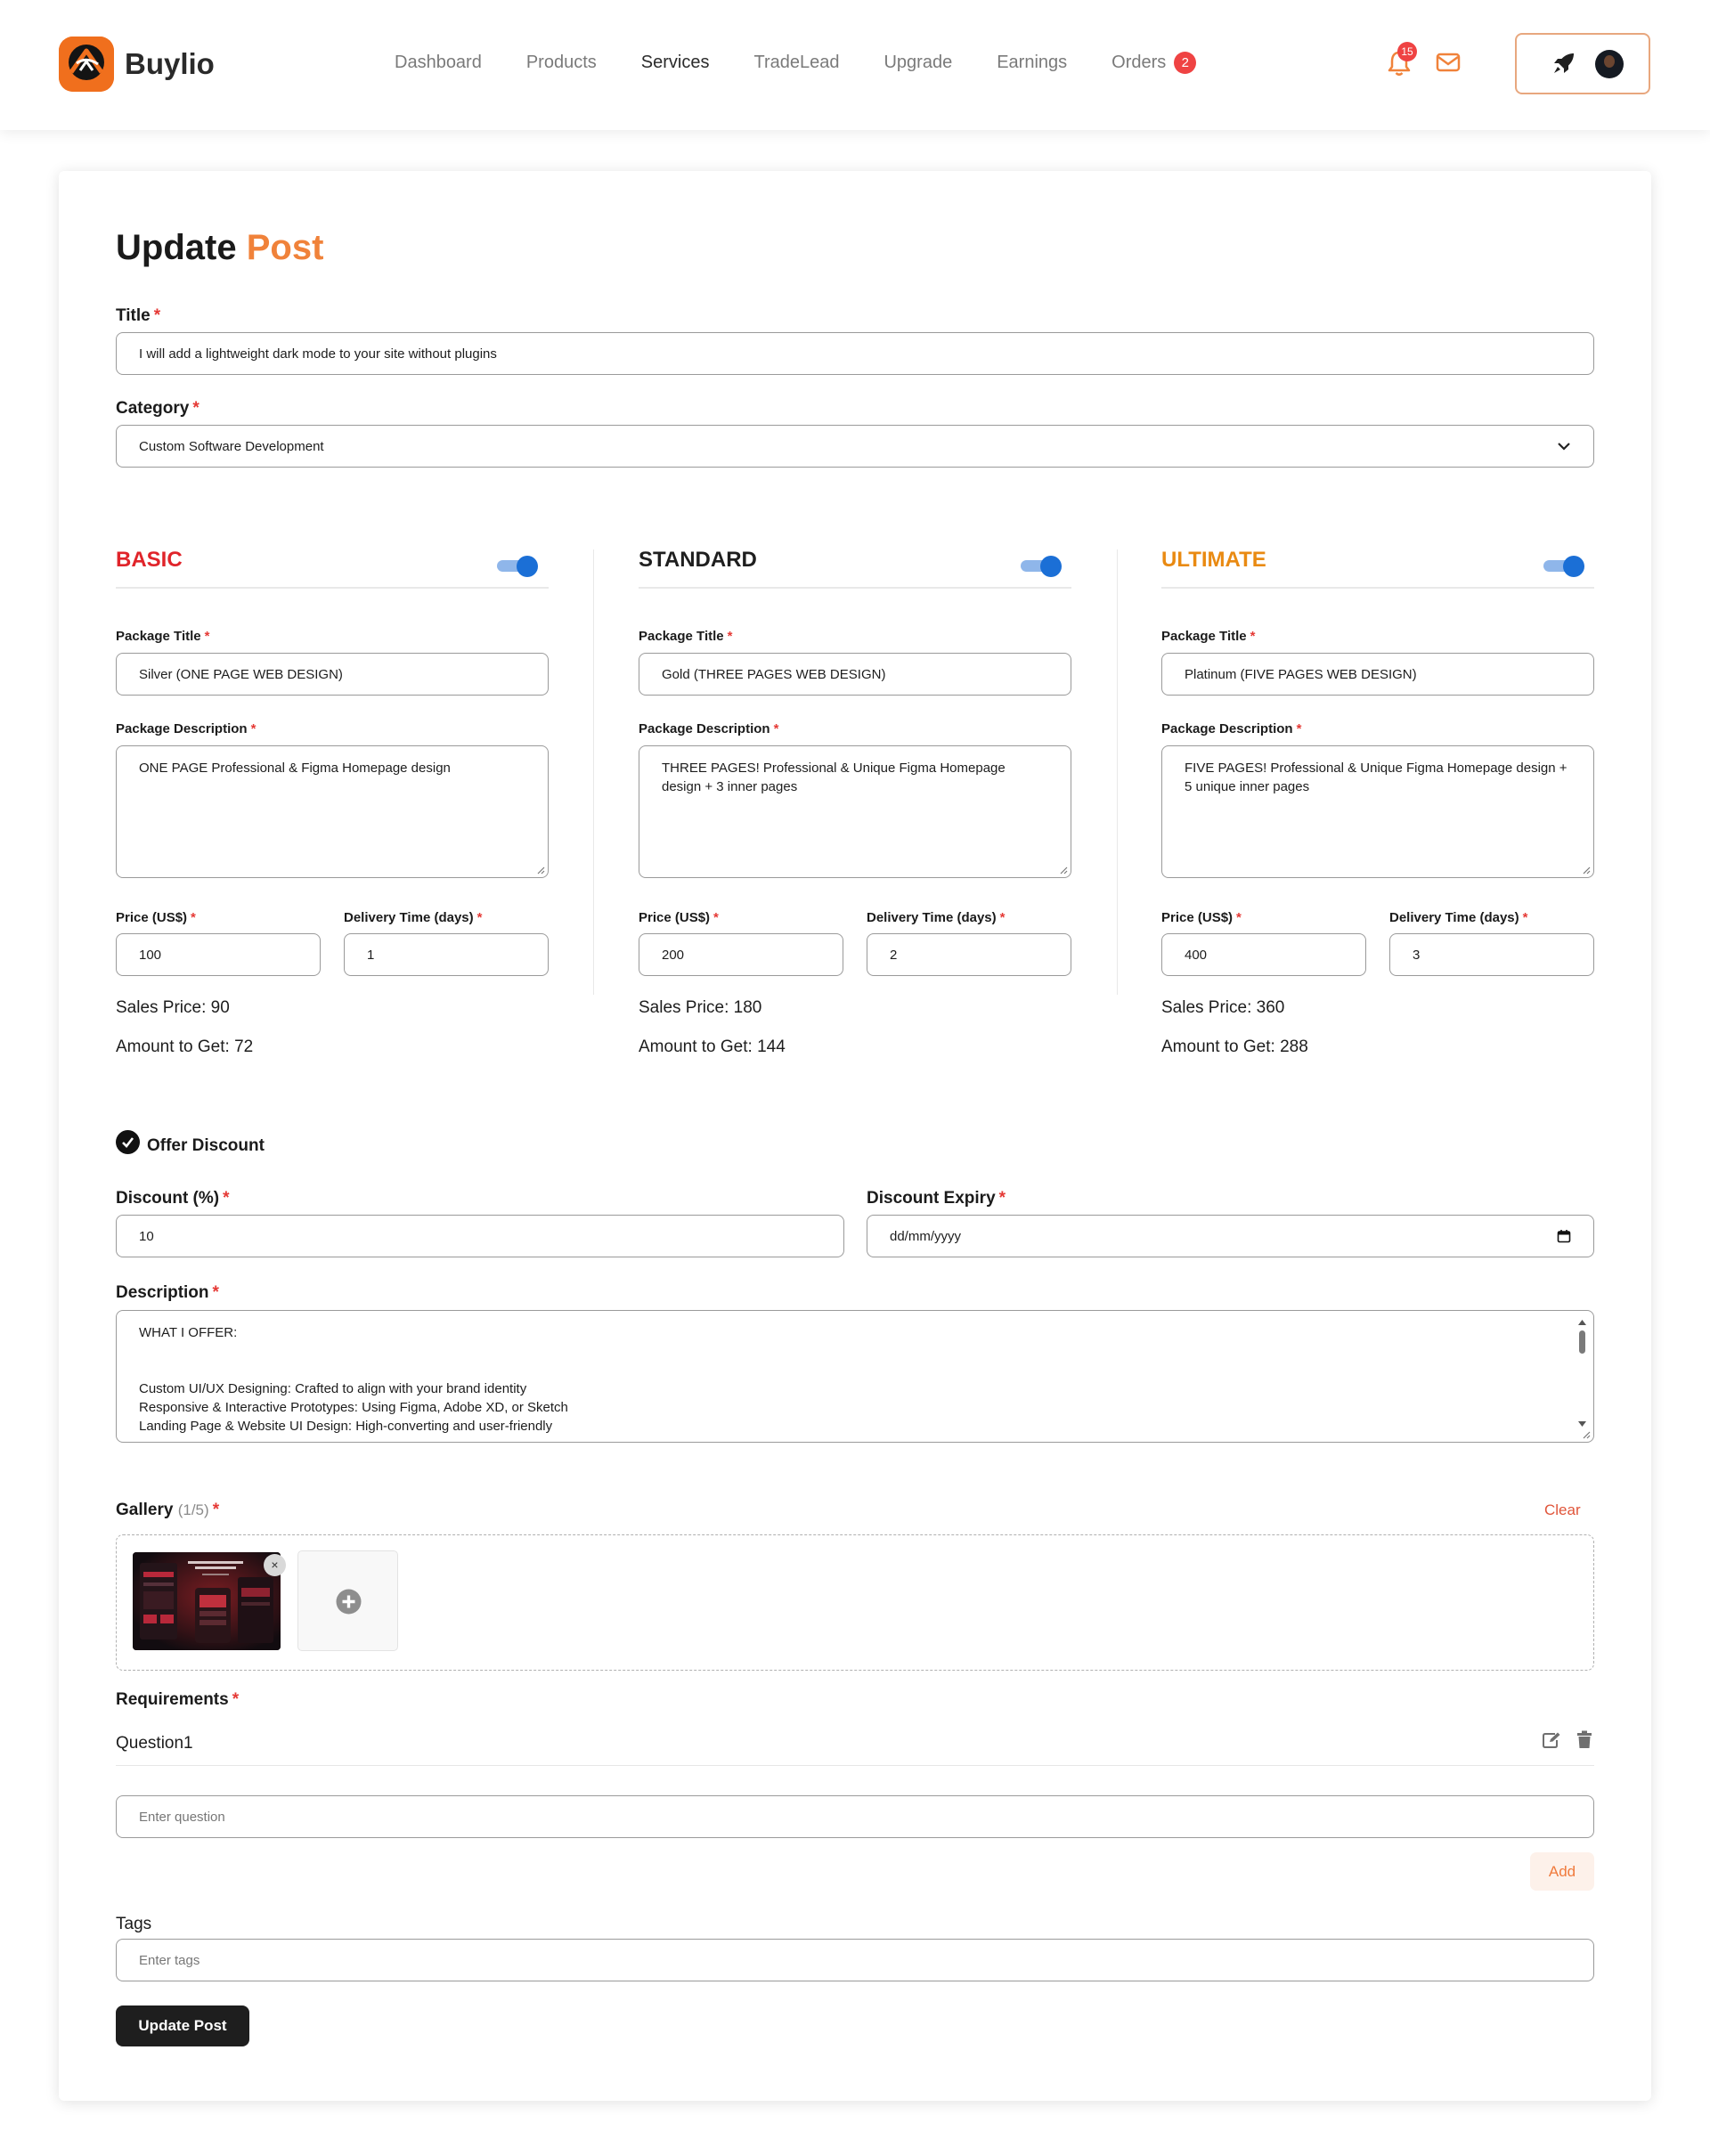  Describe the element at coordinates (1491, 954) in the screenshot. I see `delivery-input-ultimate: 3` at that location.